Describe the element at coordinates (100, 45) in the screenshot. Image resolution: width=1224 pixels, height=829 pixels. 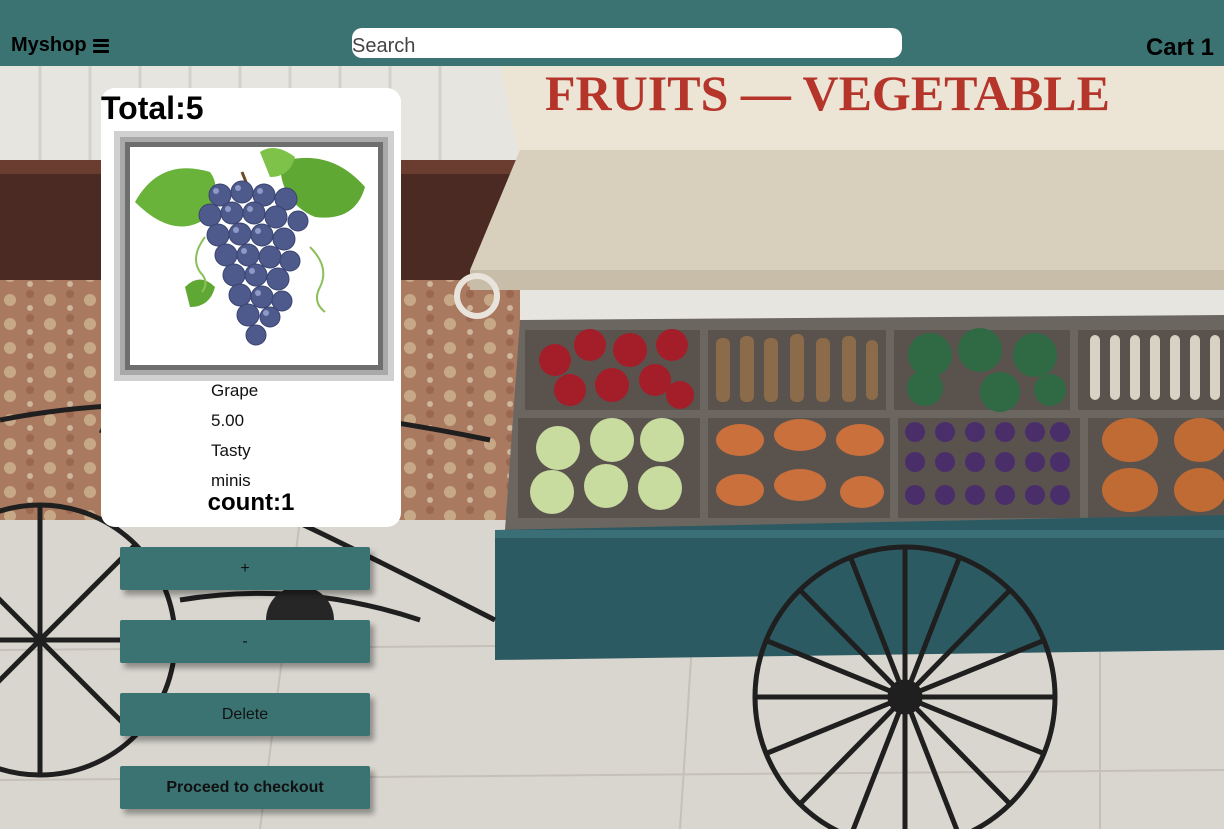
I see `menu-icon` at that location.